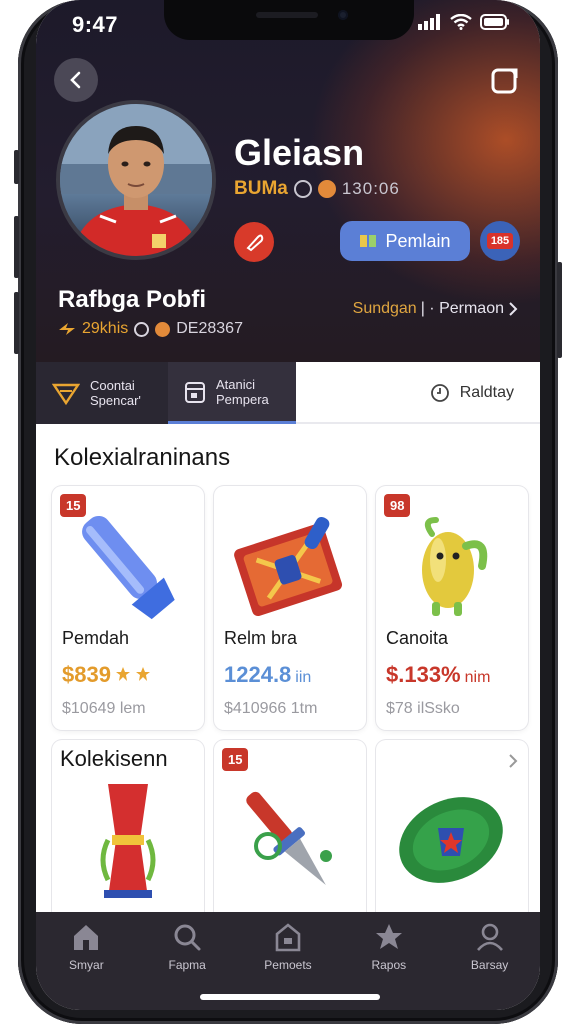  Describe the element at coordinates (86, 937) in the screenshot. I see `home-icon` at that location.